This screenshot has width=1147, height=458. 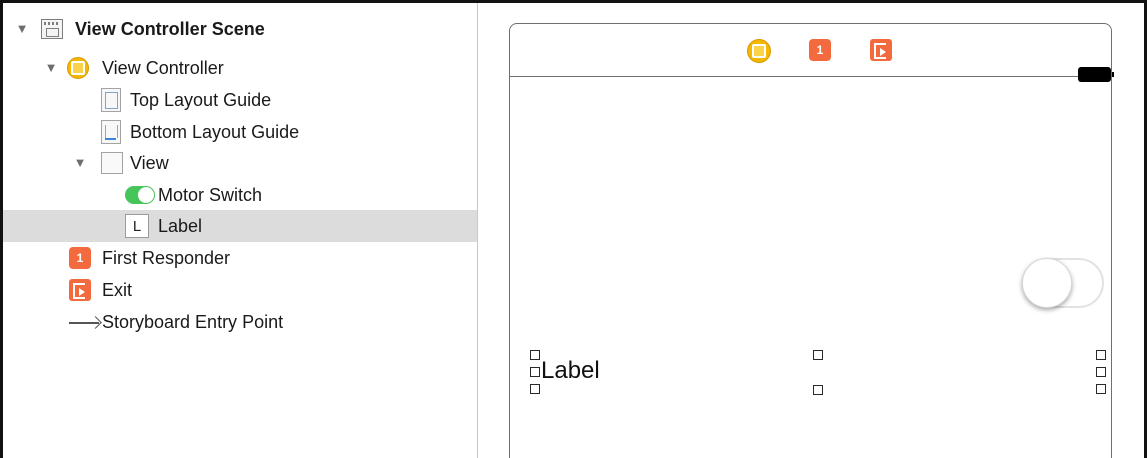 What do you see at coordinates (166, 258) in the screenshot?
I see `outline-item-label: First Responder` at bounding box center [166, 258].